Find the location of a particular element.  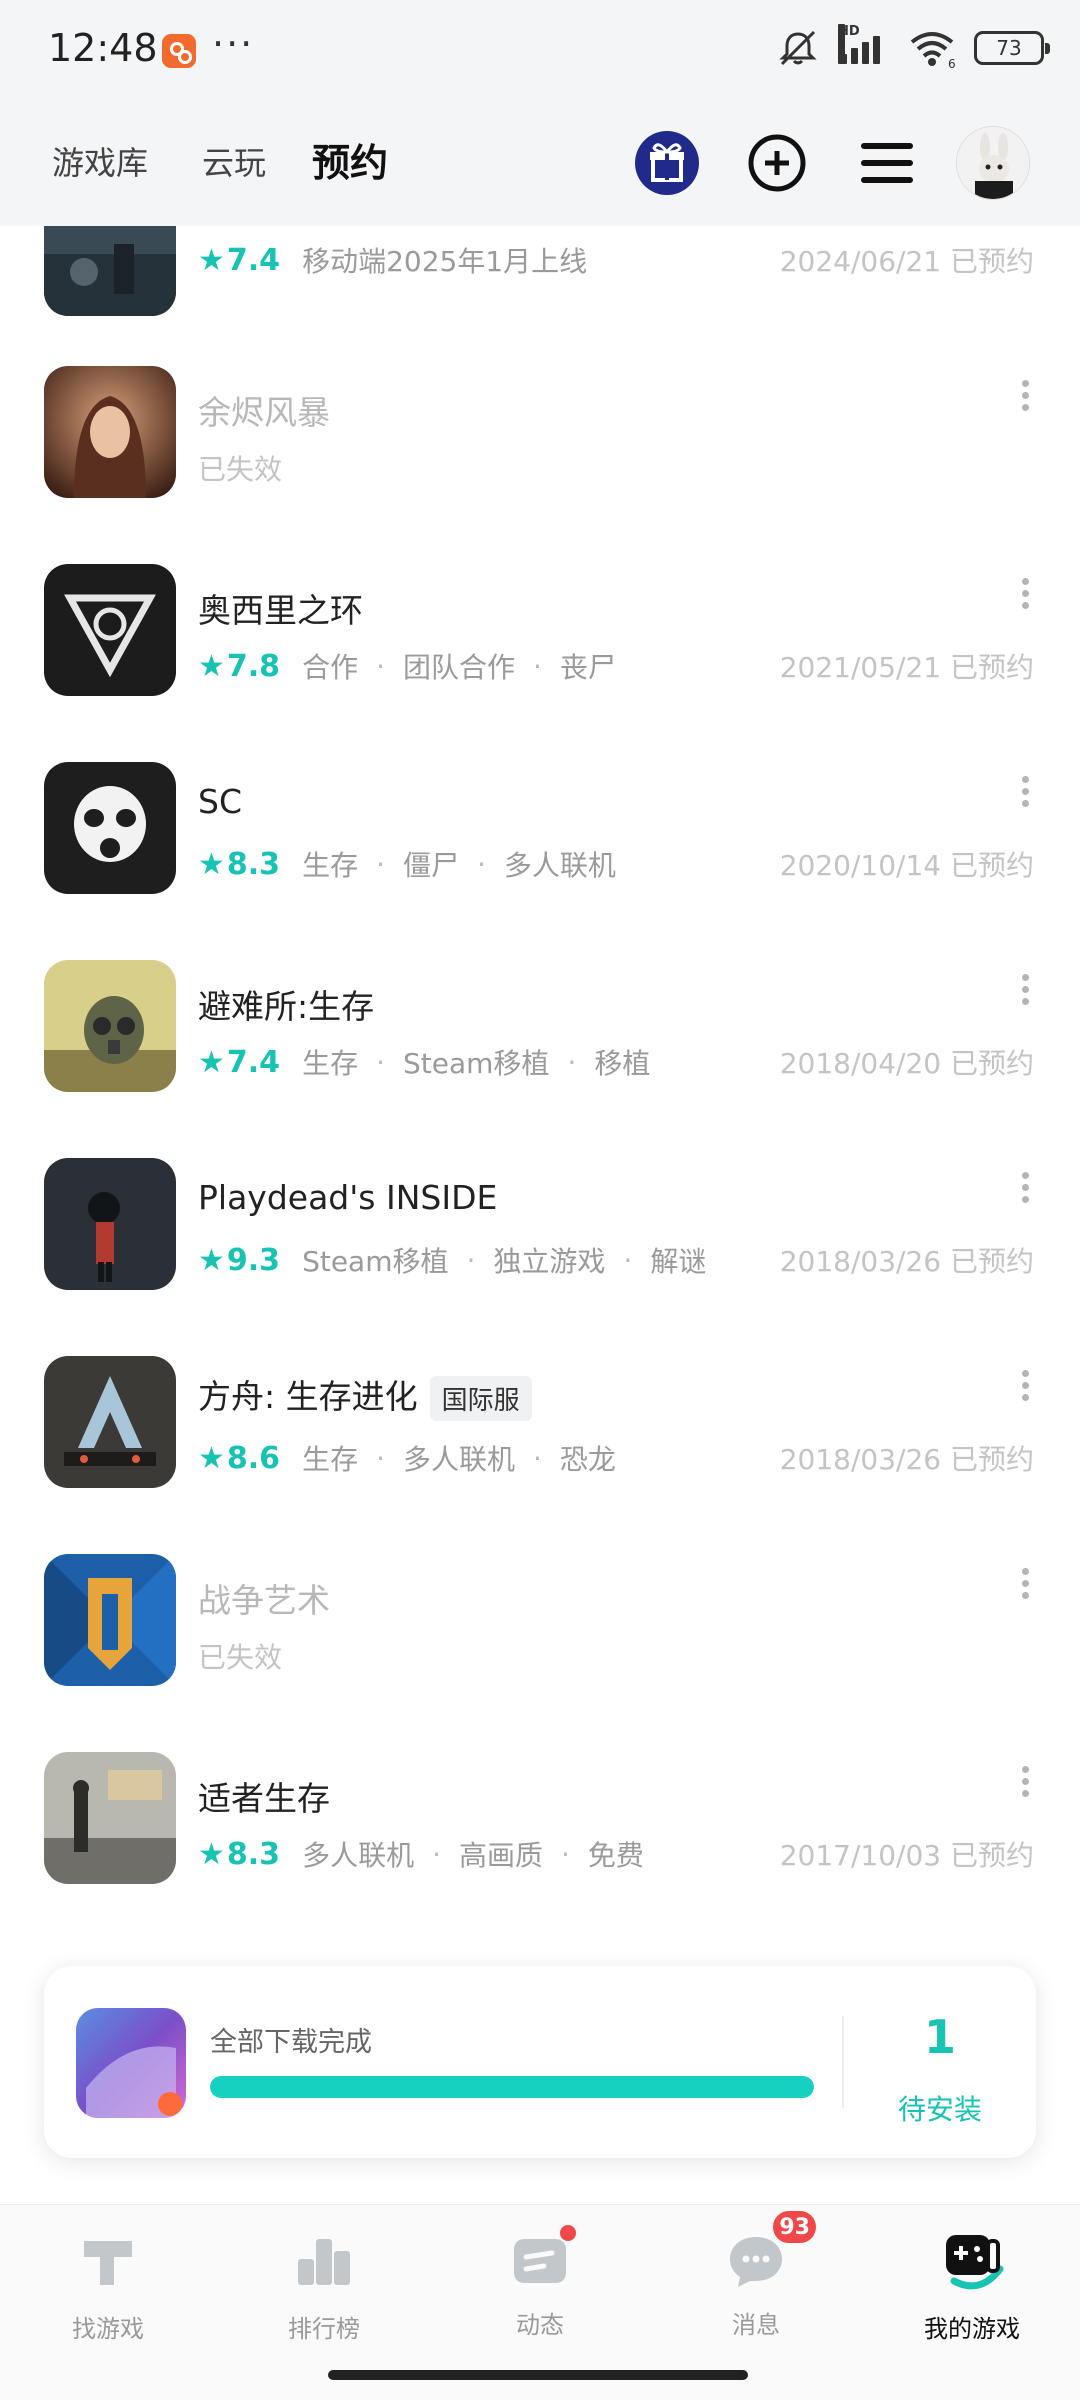

list-item: SC ★8.3 生存 · 僵尸 · 多人联机 2020/10/14 已预约 is located at coordinates (540, 861).